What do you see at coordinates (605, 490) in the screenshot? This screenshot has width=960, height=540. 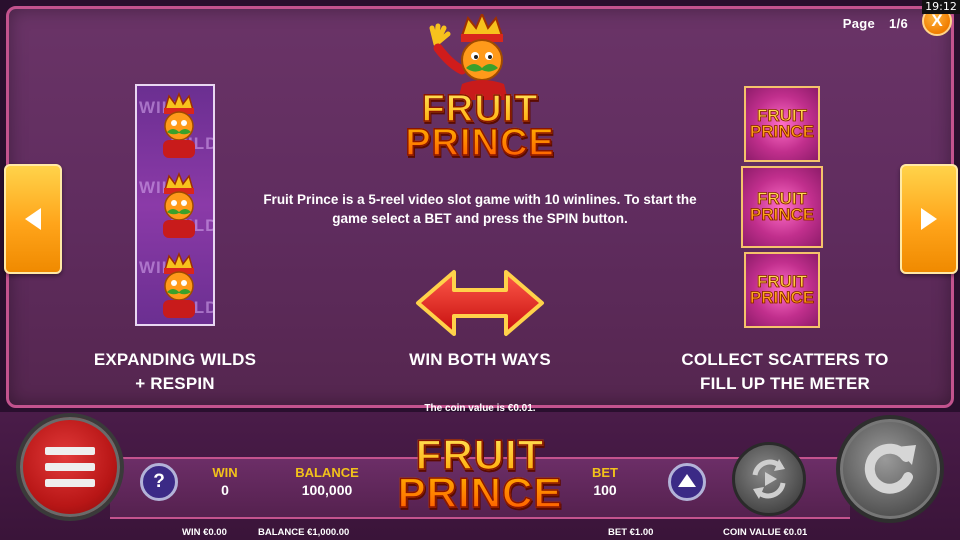 I see `bet-value: 100` at bounding box center [605, 490].